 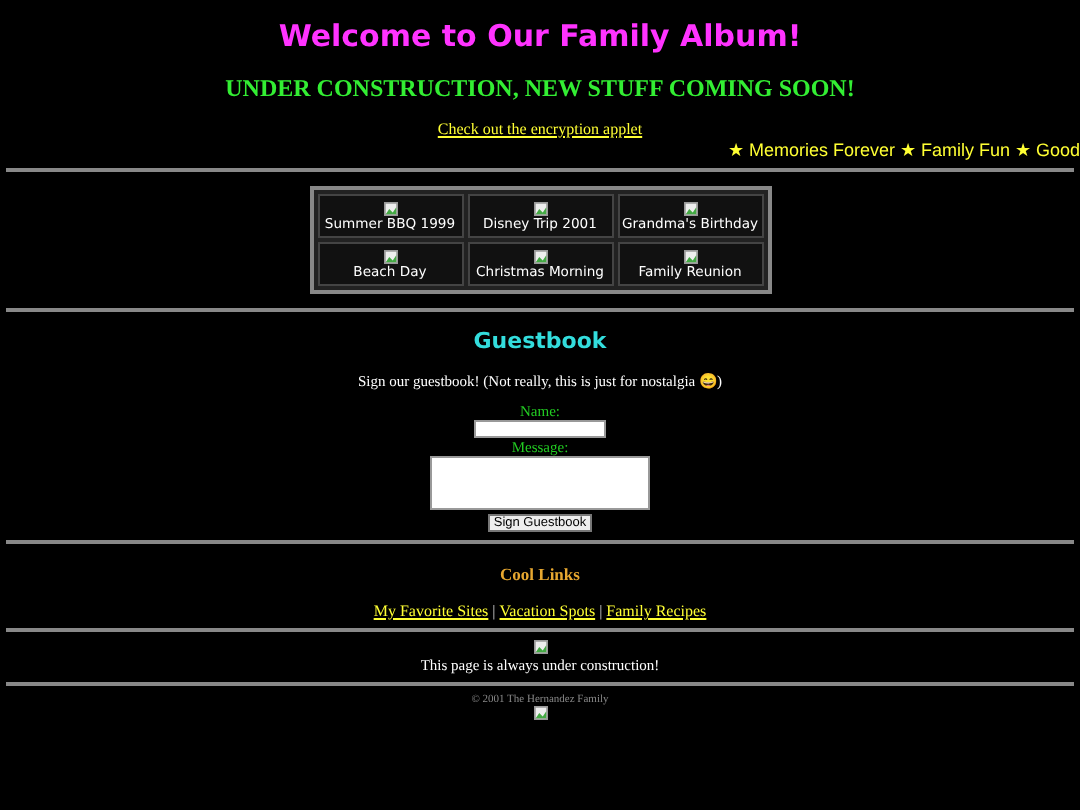 I want to click on cool-link: Family Recipes, so click(x=656, y=611).